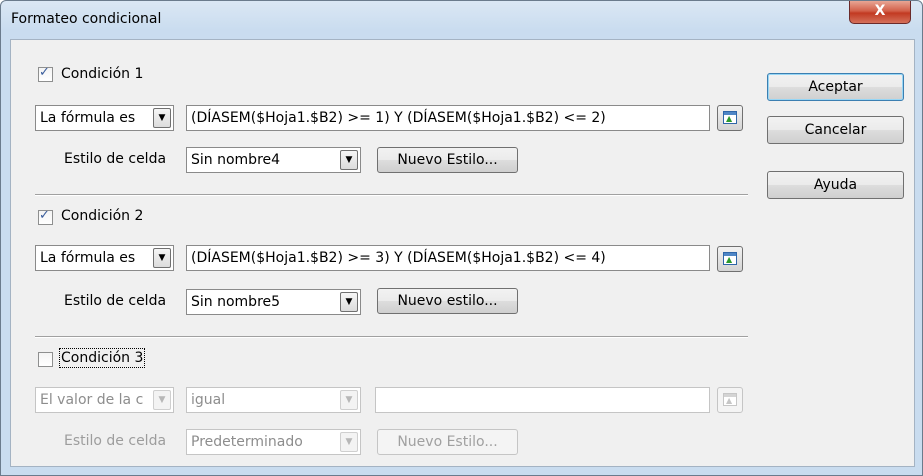 The image size is (923, 476). I want to click on condition-3-type-value: El valor de la c, so click(92, 400).